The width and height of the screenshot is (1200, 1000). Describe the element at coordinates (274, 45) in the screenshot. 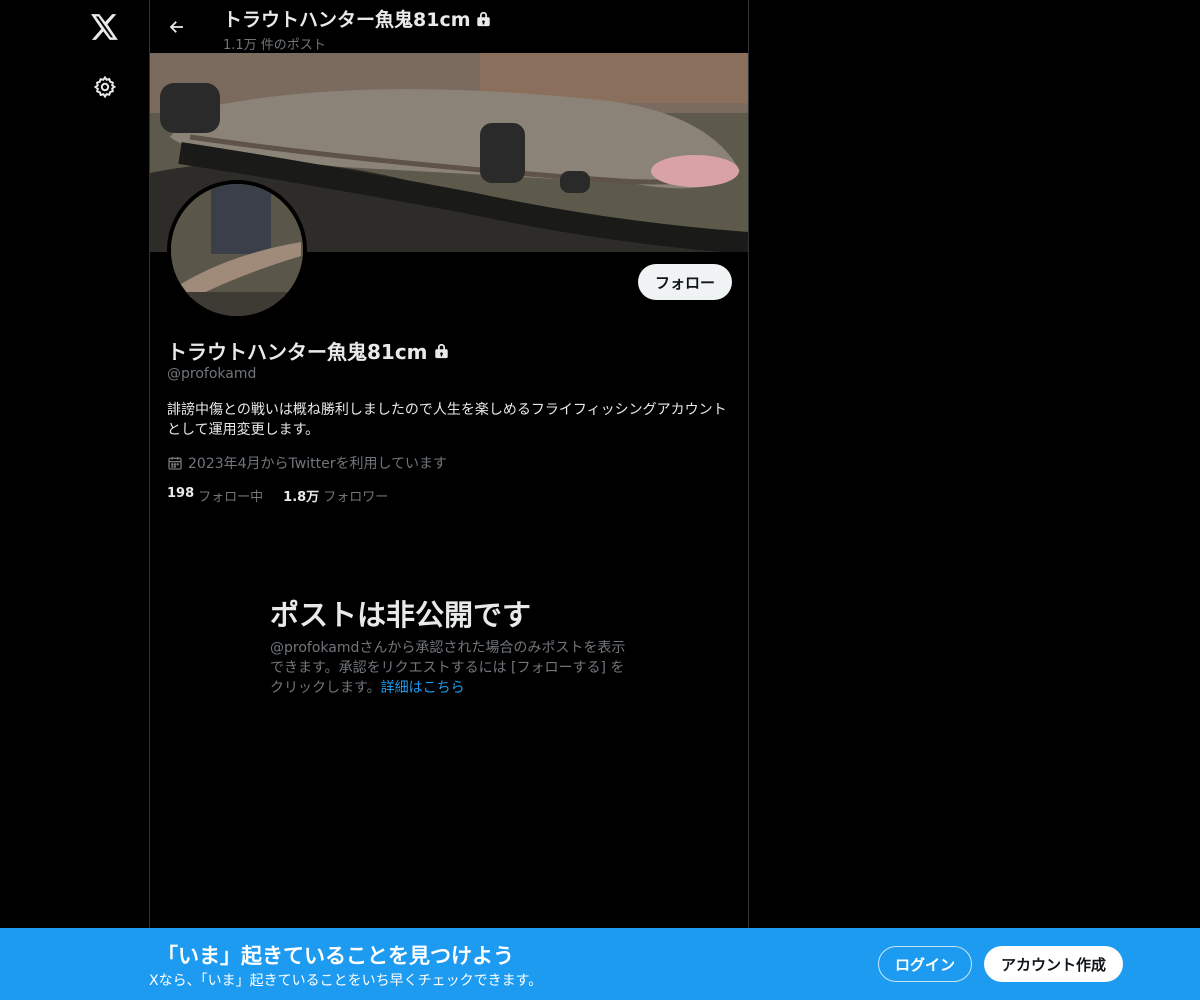

I see `post-count: 1.1万 件のポスト` at that location.